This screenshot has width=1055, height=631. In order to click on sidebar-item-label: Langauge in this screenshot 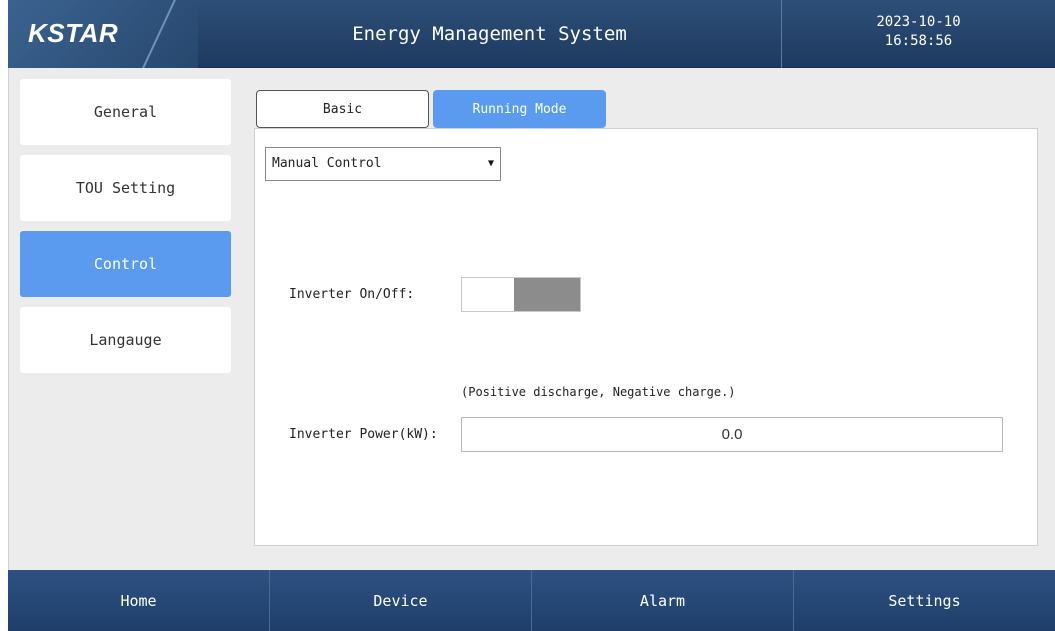, I will do `click(125, 340)`.